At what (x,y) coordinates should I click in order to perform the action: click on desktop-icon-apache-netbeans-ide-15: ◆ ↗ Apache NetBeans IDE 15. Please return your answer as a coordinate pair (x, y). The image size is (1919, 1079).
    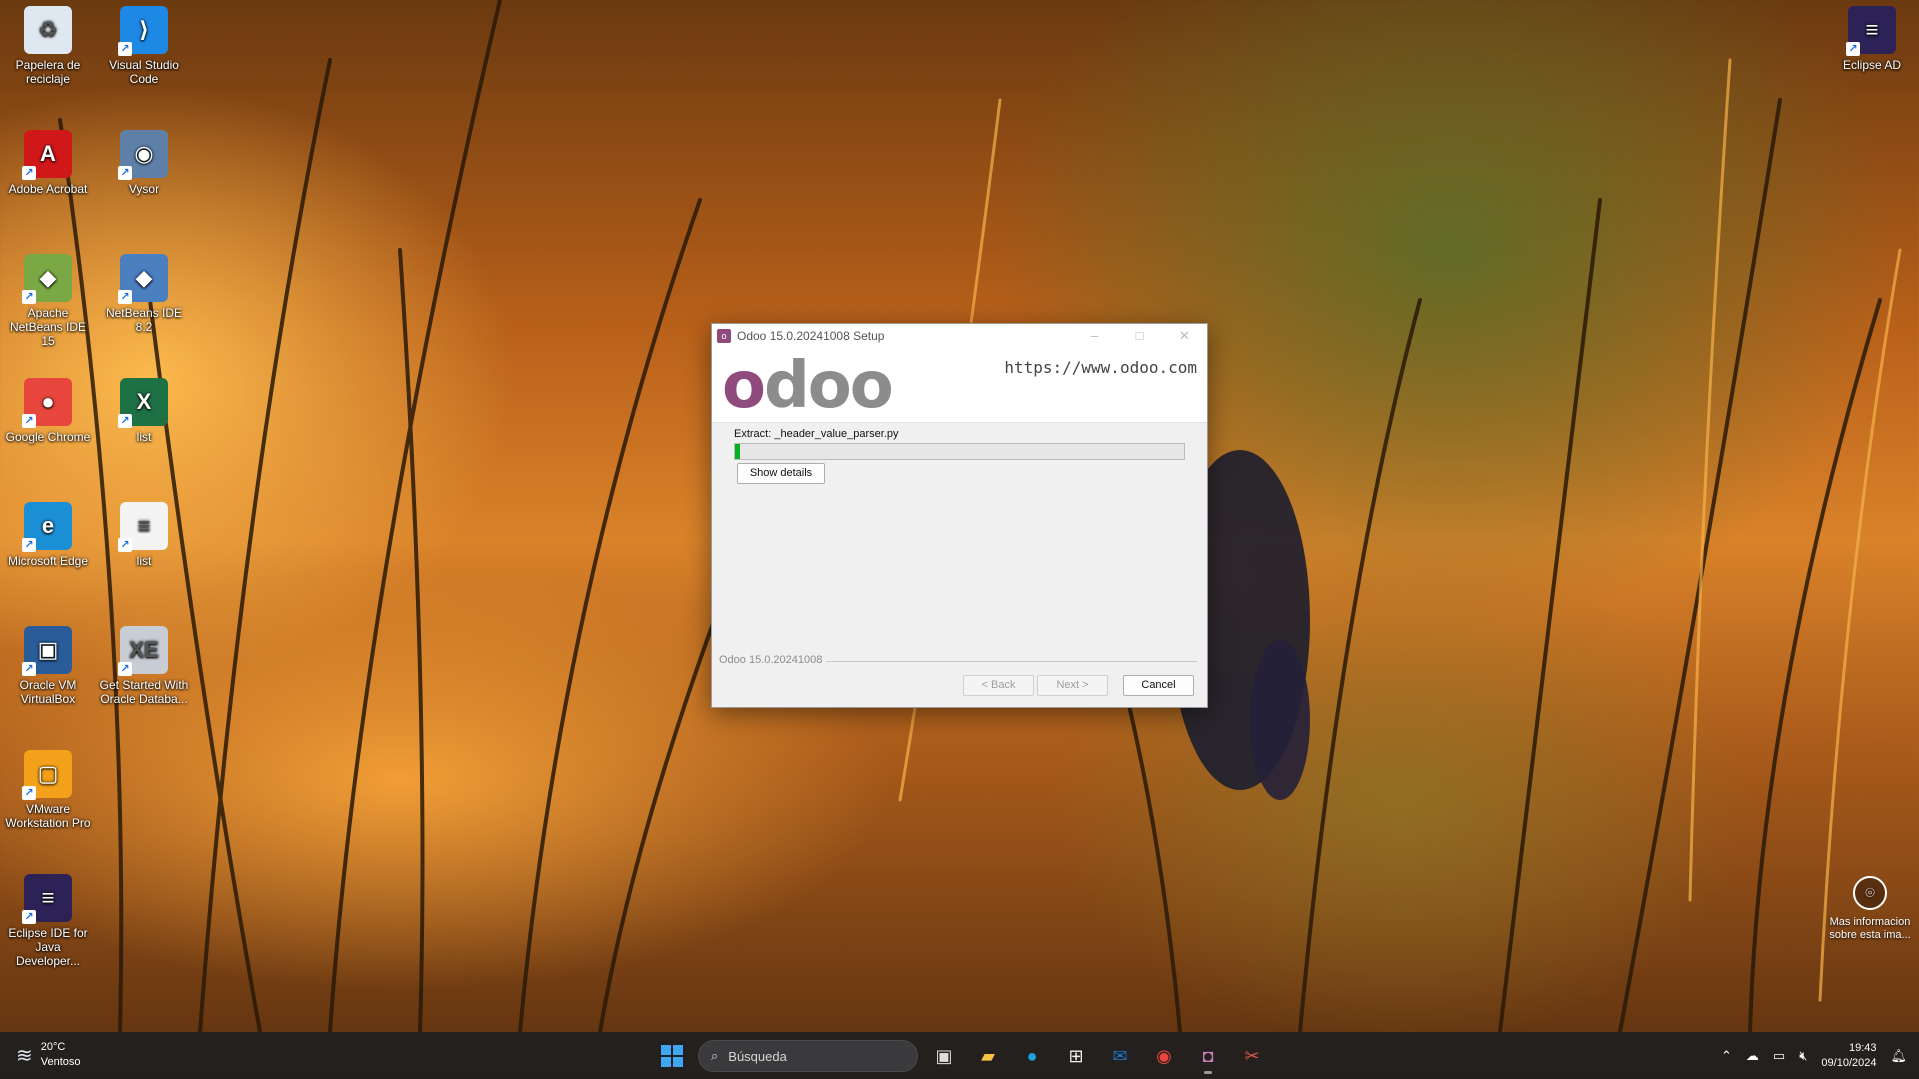
    Looking at the image, I should click on (48, 301).